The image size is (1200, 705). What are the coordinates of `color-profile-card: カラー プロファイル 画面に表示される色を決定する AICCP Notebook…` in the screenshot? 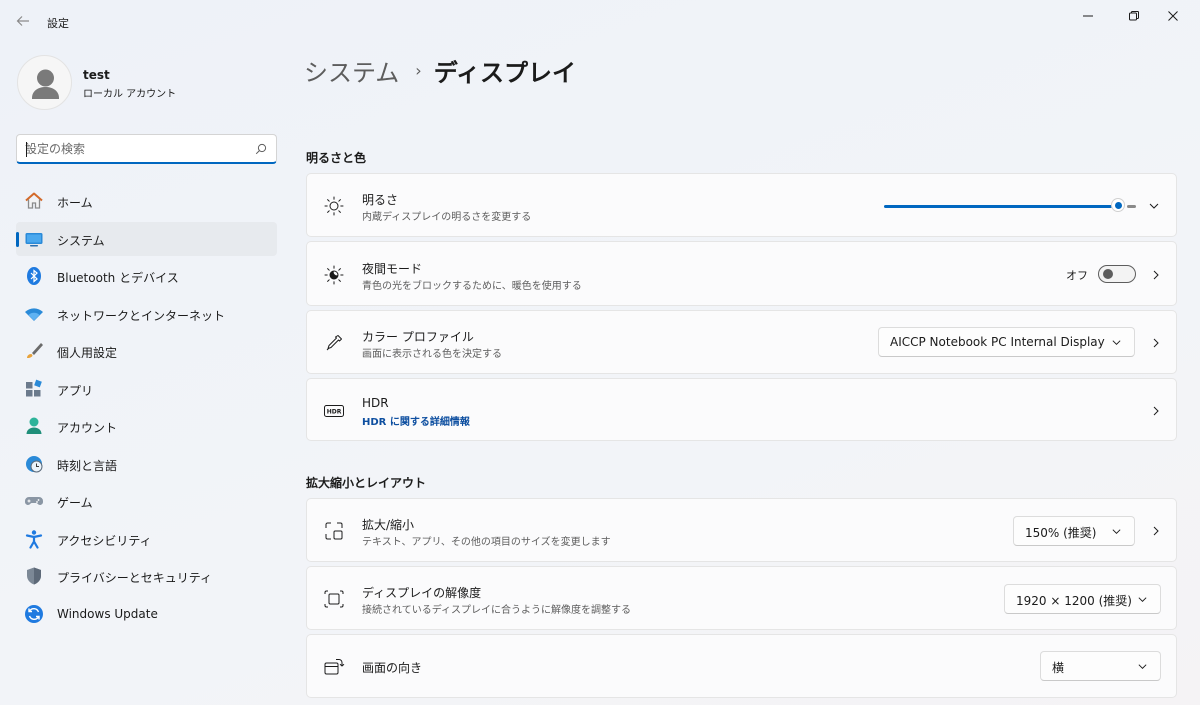 It's located at (741, 342).